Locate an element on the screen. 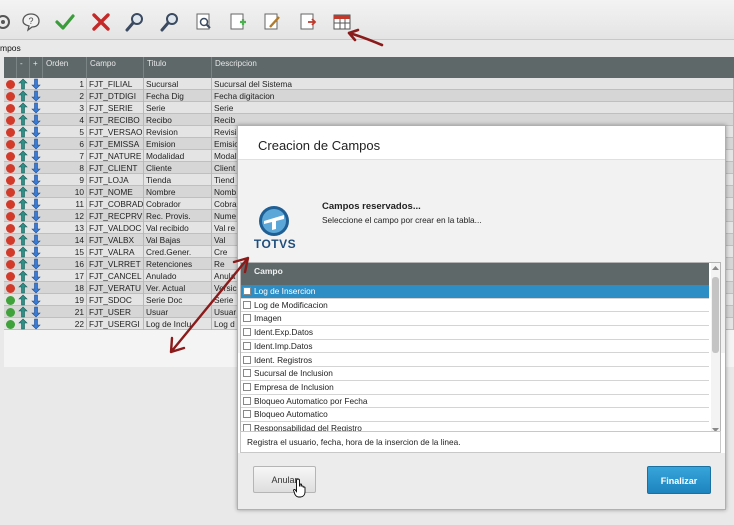  status-red-icon is located at coordinates (10, 120).